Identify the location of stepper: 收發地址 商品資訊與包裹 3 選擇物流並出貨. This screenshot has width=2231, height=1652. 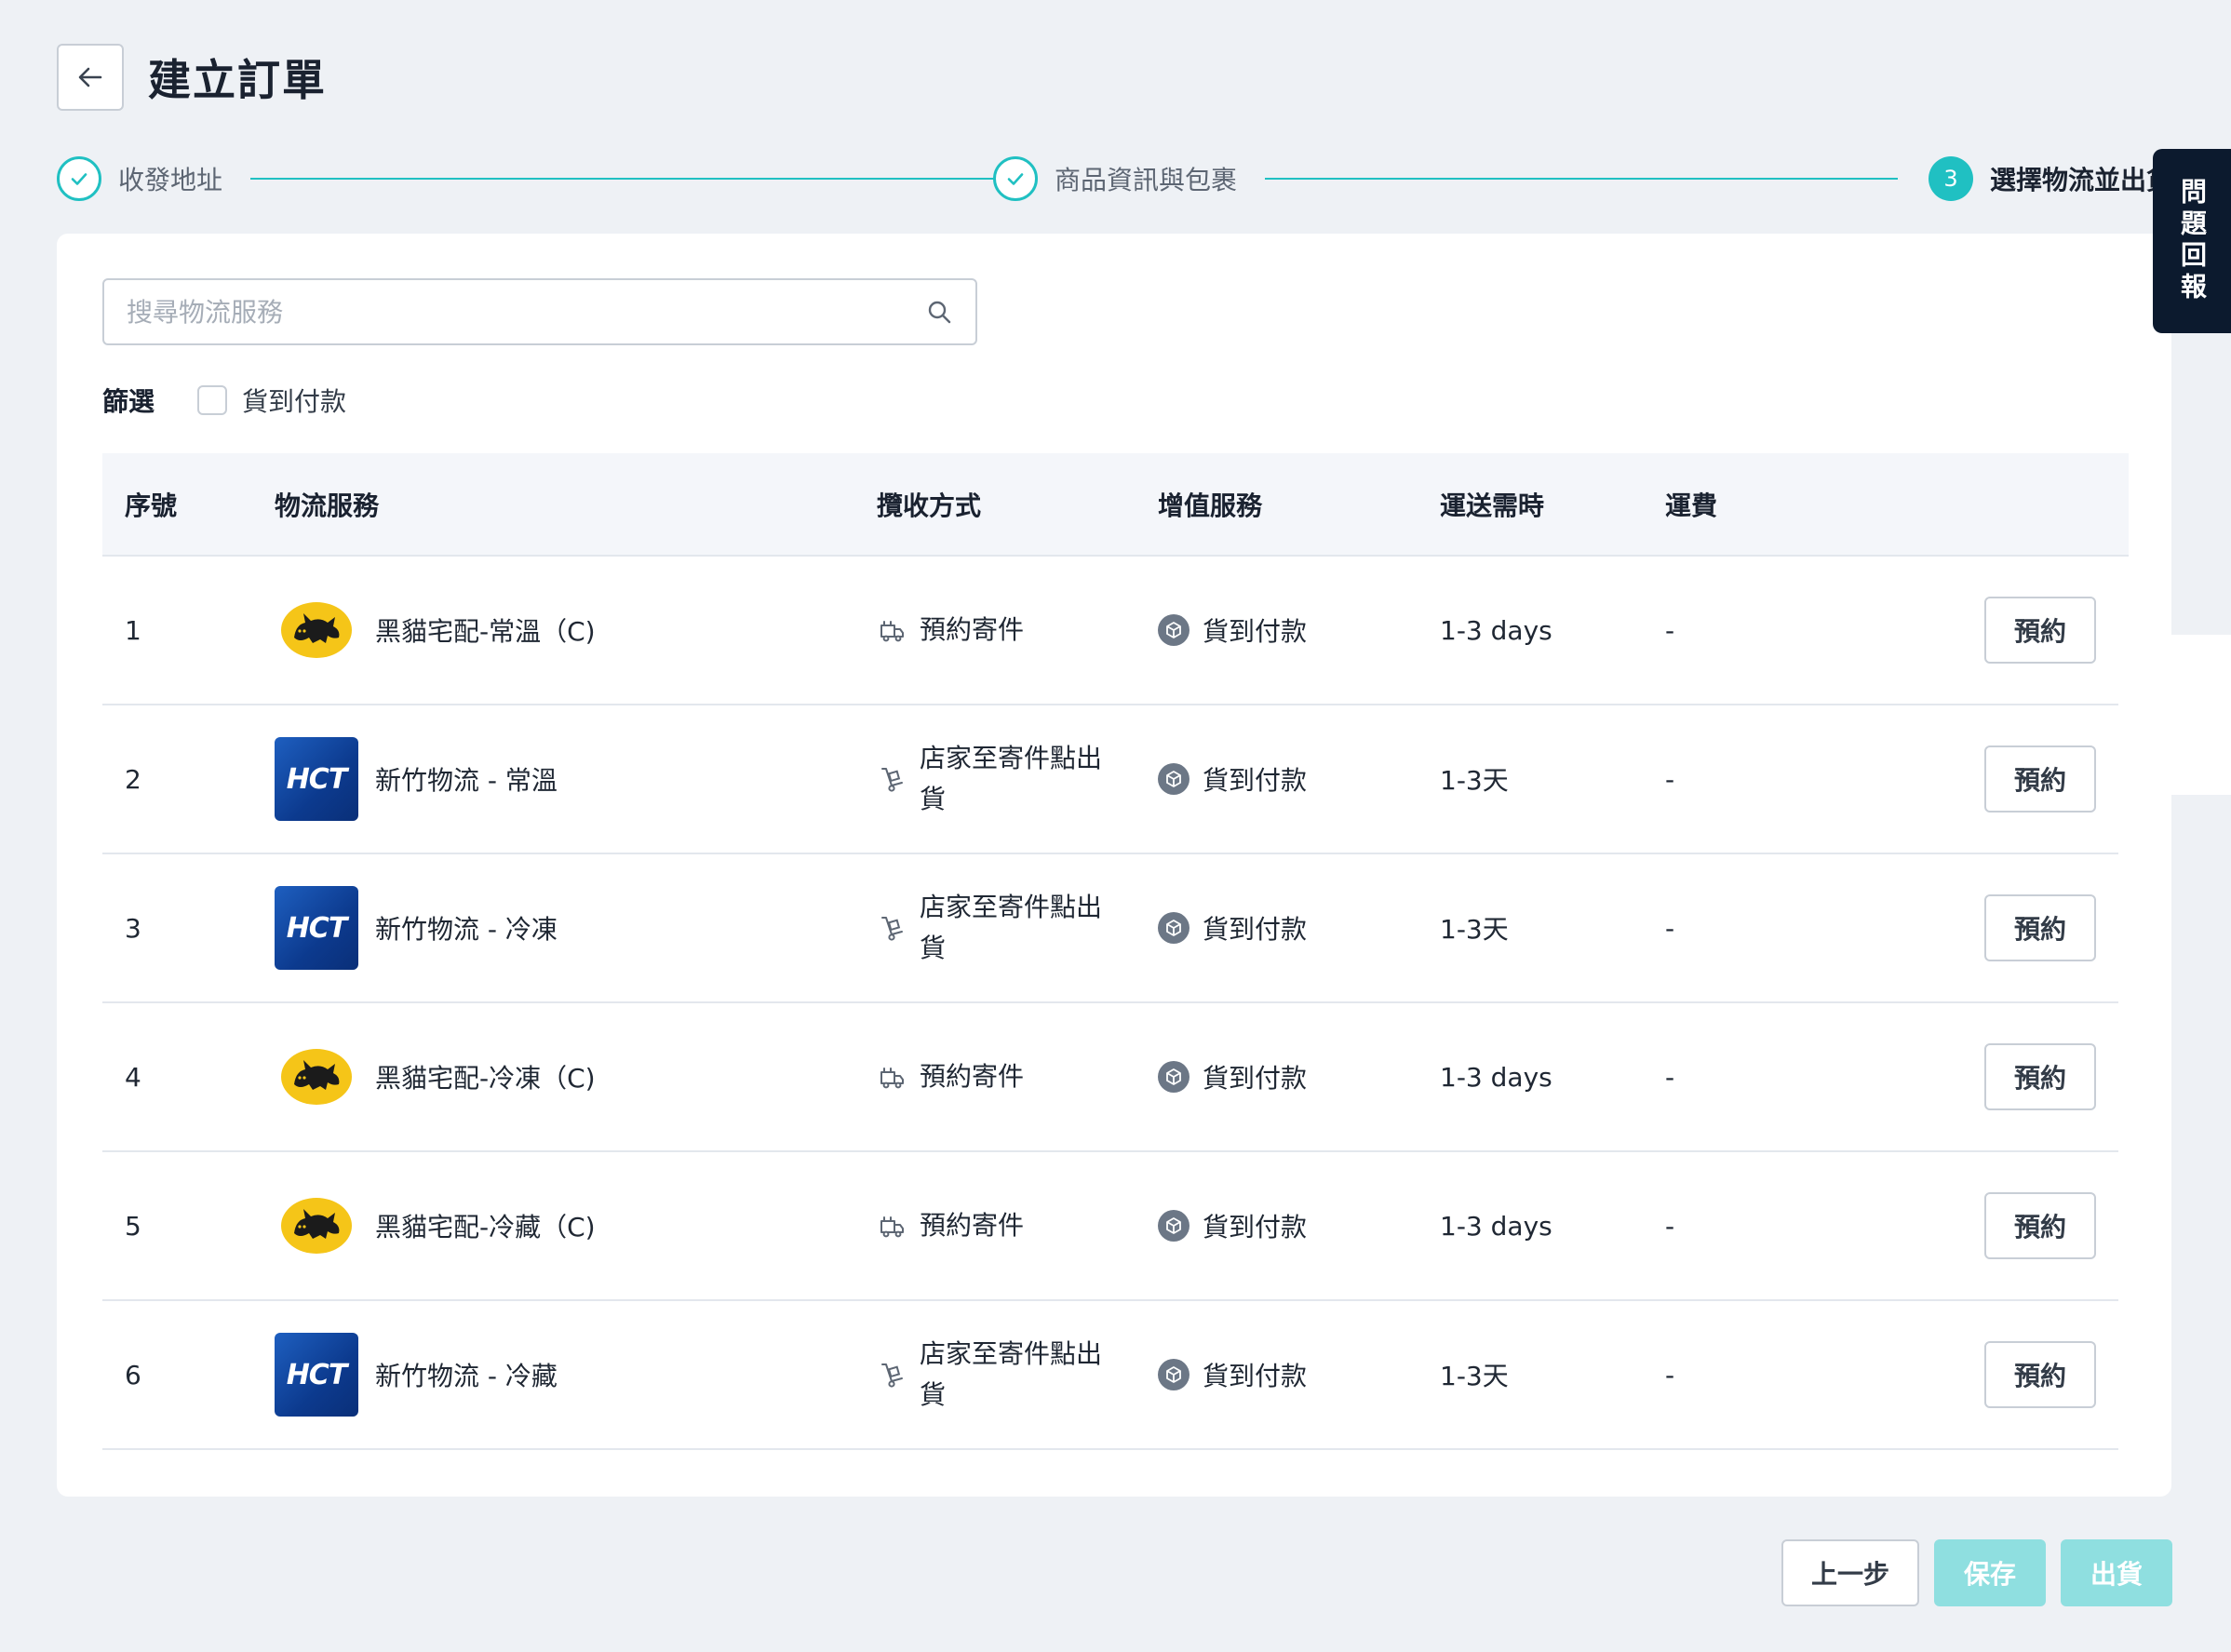
(1127, 179).